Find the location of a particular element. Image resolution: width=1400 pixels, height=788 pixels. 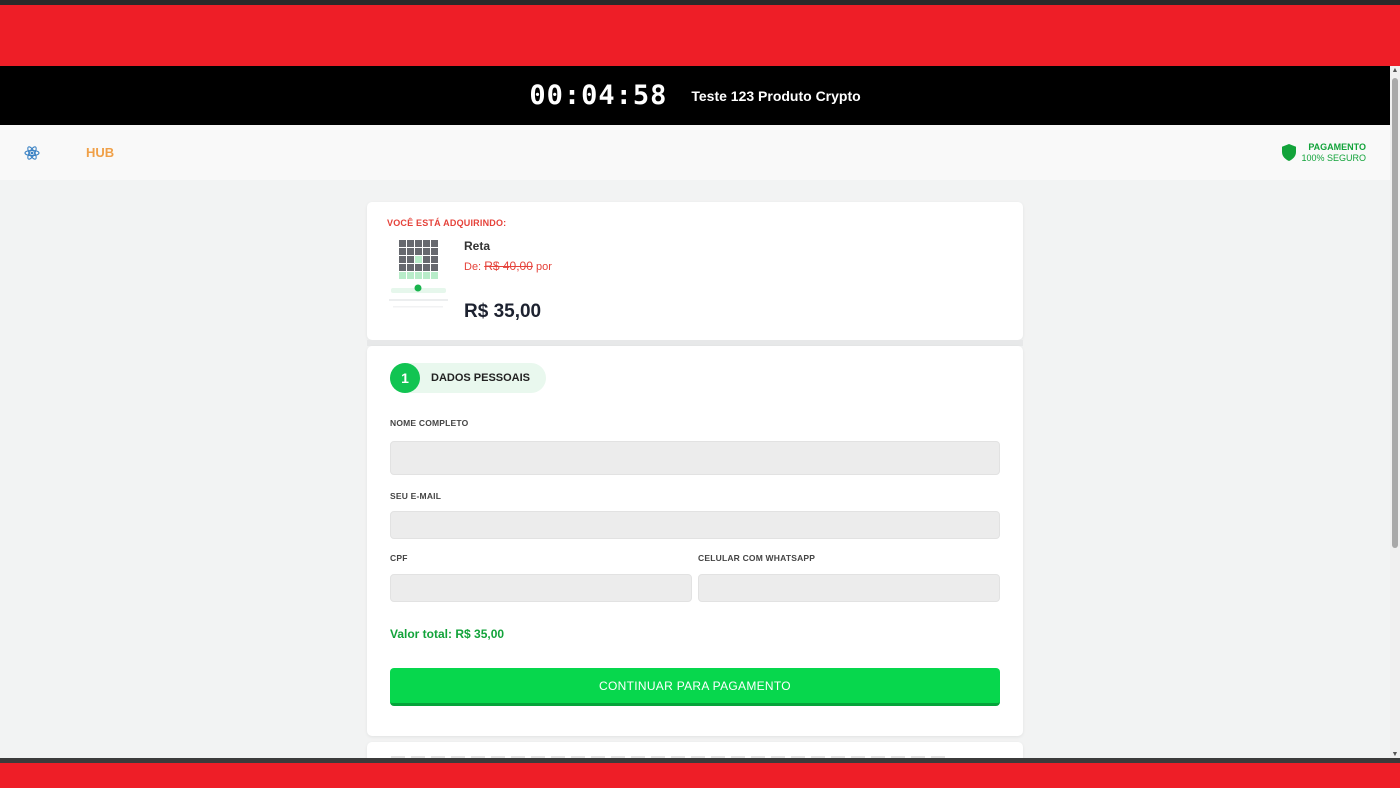

scroll-up-arrow-icon: ▲ is located at coordinates (1395, 71).